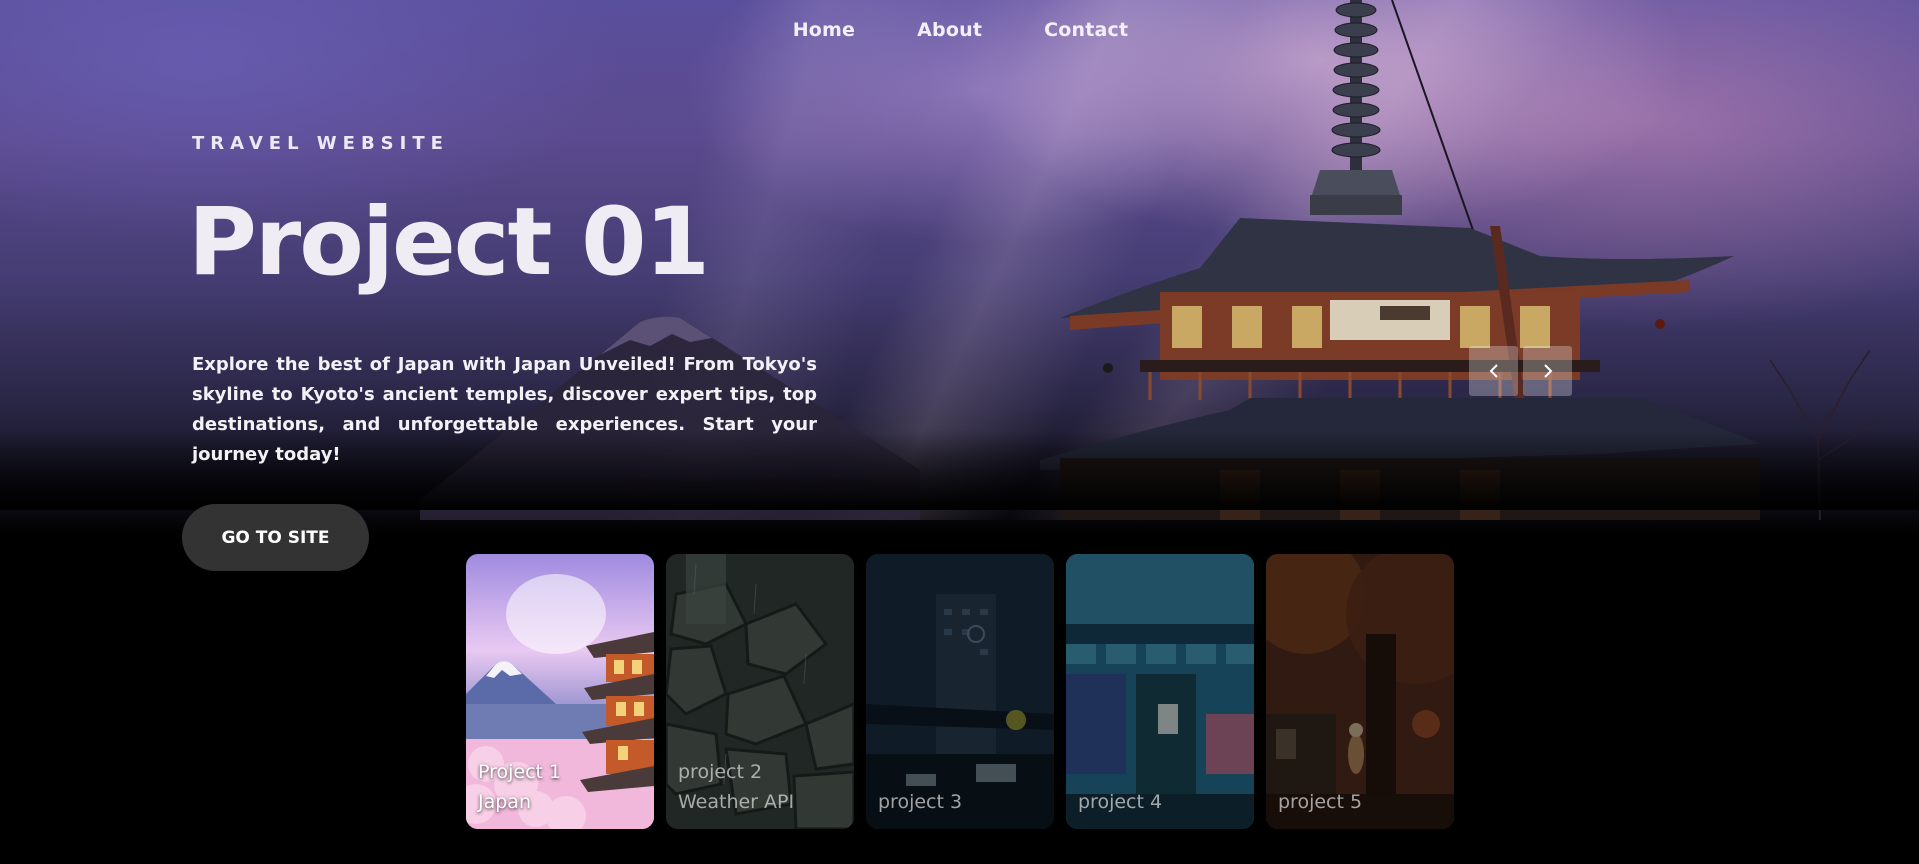 The width and height of the screenshot is (1919, 864). Describe the element at coordinates (736, 802) in the screenshot. I see `thumbnail-title-line2: Weather API` at that location.